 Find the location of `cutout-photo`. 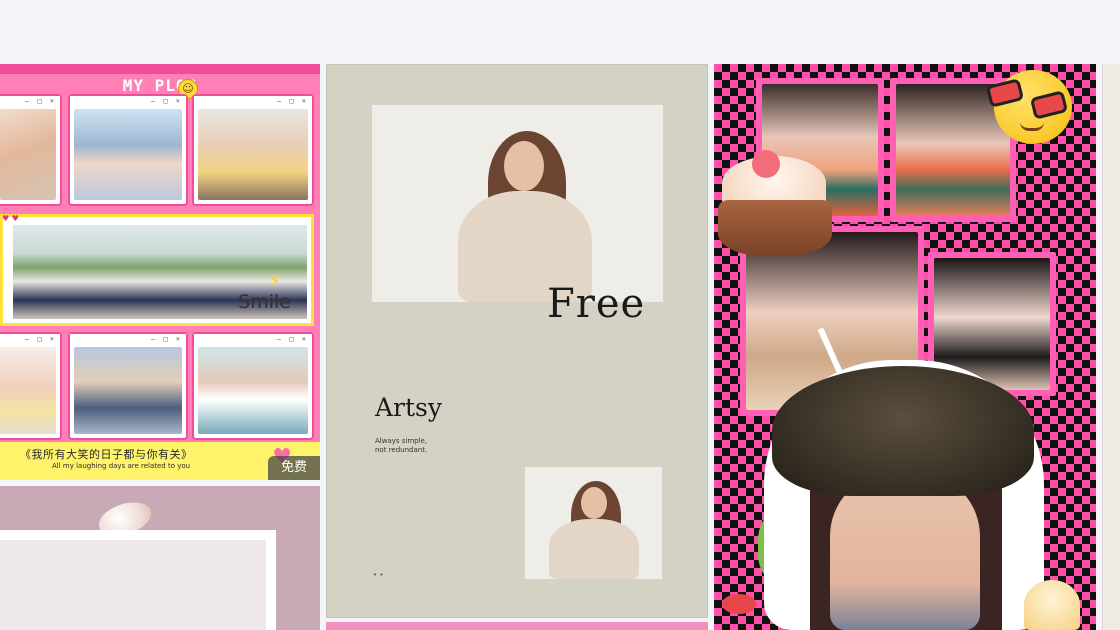

cutout-photo is located at coordinates (905, 552).